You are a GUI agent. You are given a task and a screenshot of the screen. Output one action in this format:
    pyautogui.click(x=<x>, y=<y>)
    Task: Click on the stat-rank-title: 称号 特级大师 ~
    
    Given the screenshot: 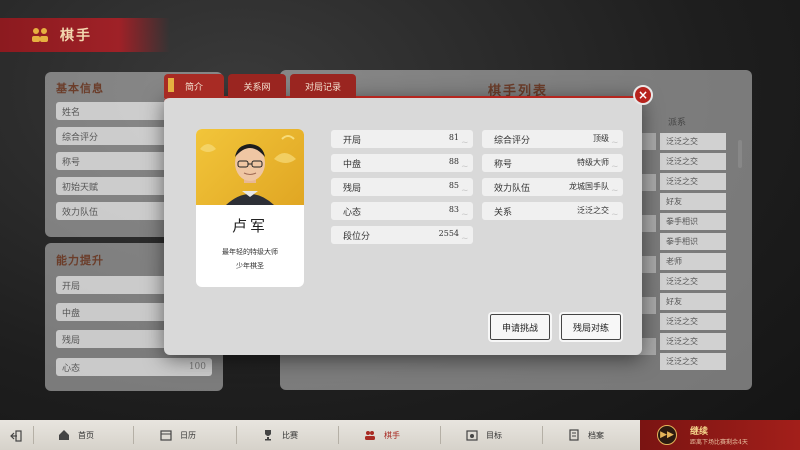 What is the action you would take?
    pyautogui.click(x=552, y=163)
    